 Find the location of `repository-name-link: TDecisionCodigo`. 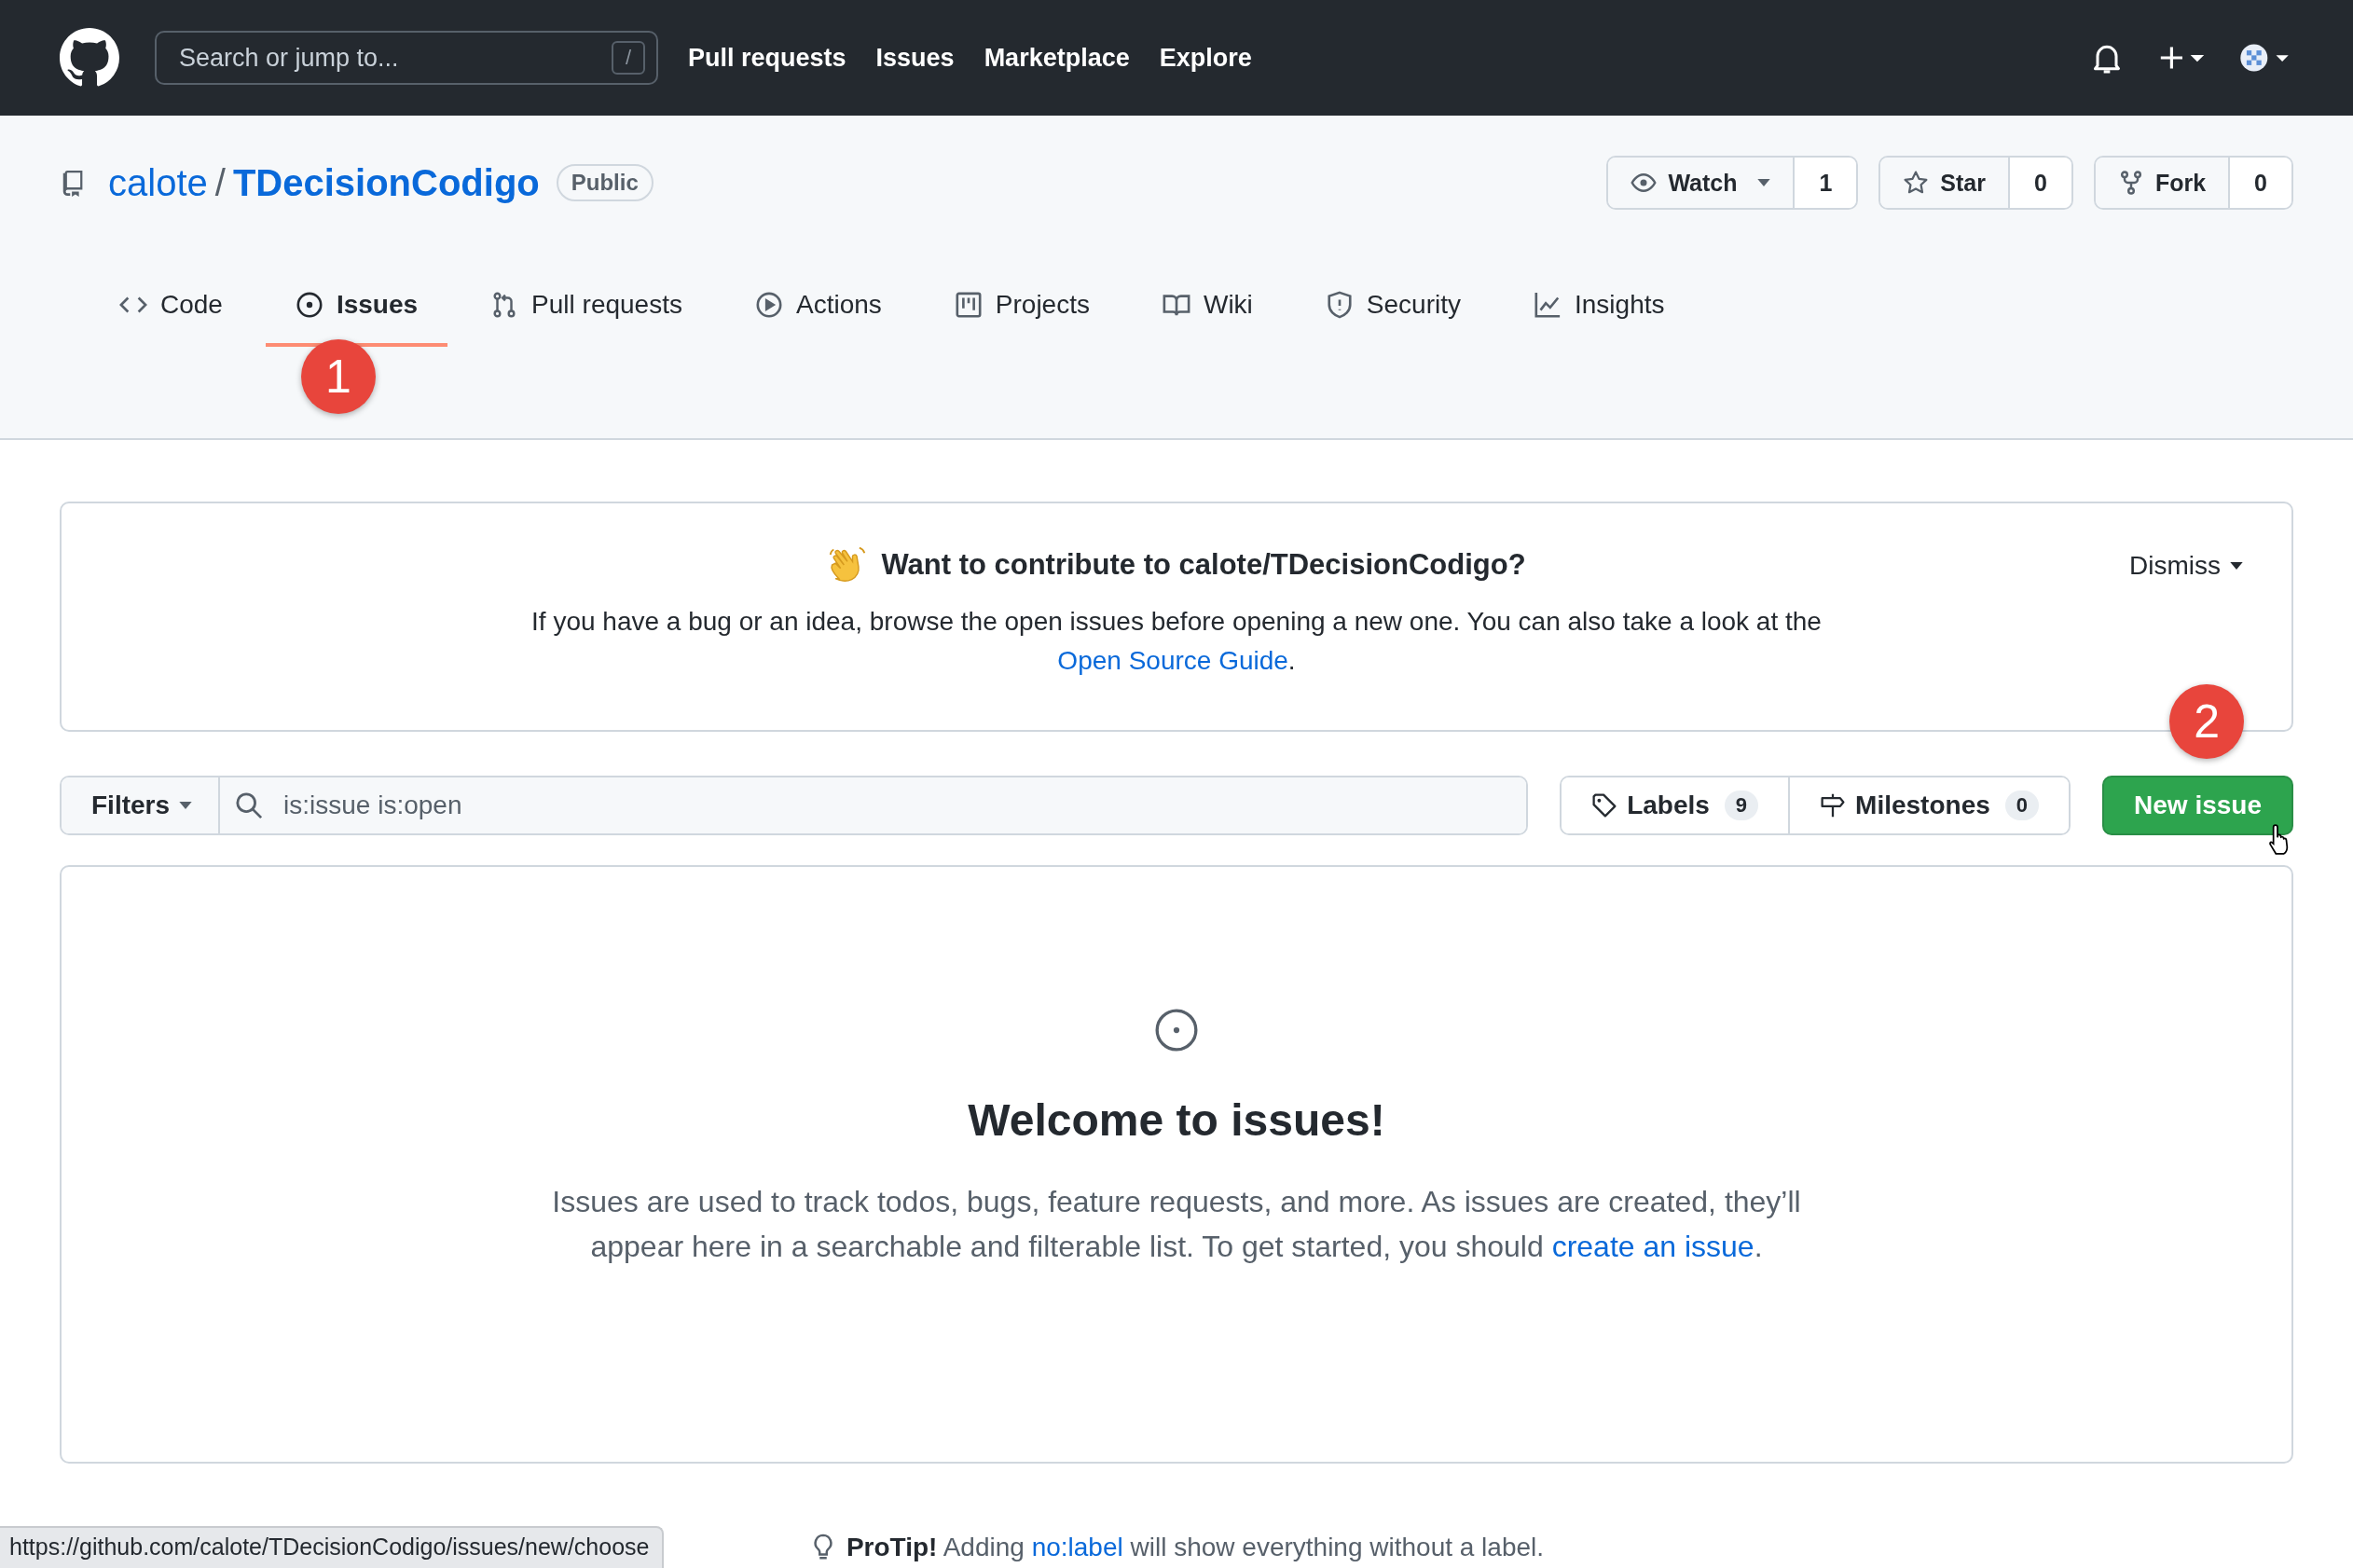

repository-name-link: TDecisionCodigo is located at coordinates (386, 182).